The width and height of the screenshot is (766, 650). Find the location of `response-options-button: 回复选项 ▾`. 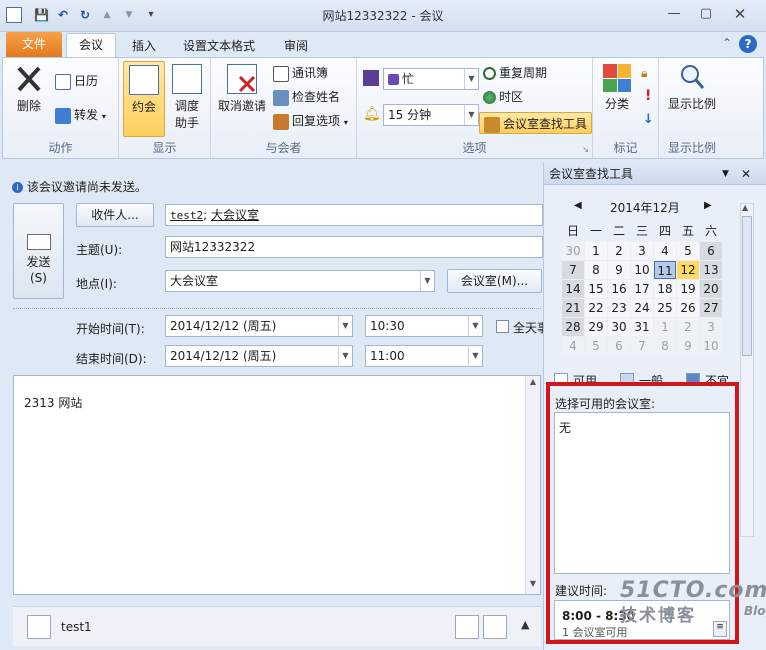

response-options-button: 回复选项 ▾ is located at coordinates (310, 121).